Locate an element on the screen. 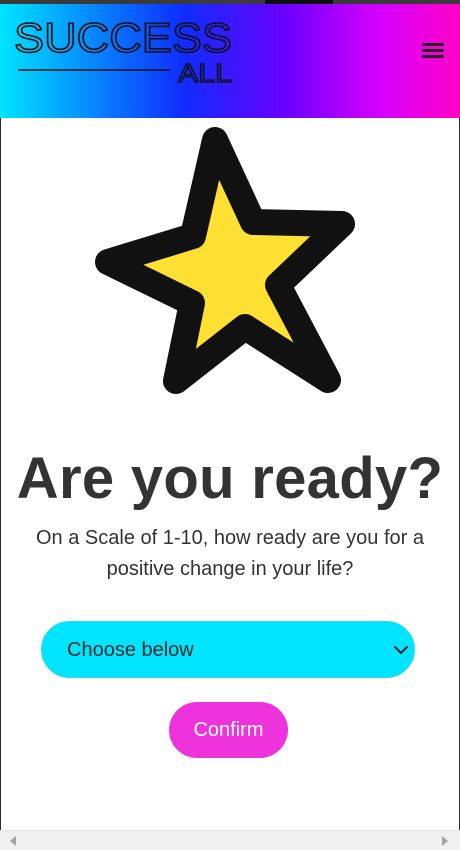 The width and height of the screenshot is (460, 850). readiness-select-value: Choose below is located at coordinates (130, 650).